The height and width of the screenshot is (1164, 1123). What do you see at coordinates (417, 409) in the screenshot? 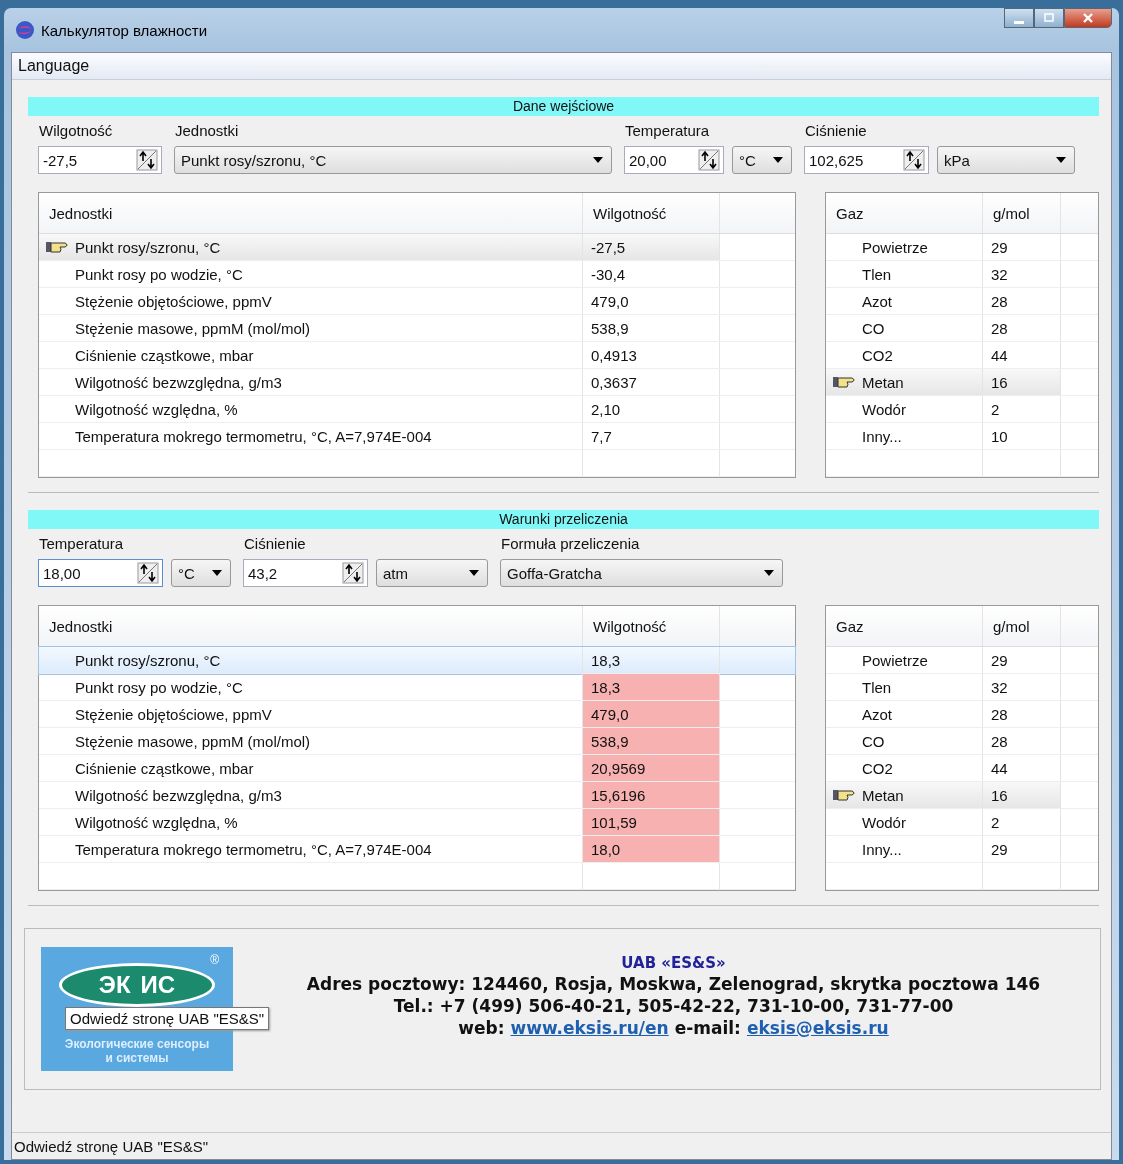
I see `table-row: Wilgotność względna, % 2,10` at bounding box center [417, 409].